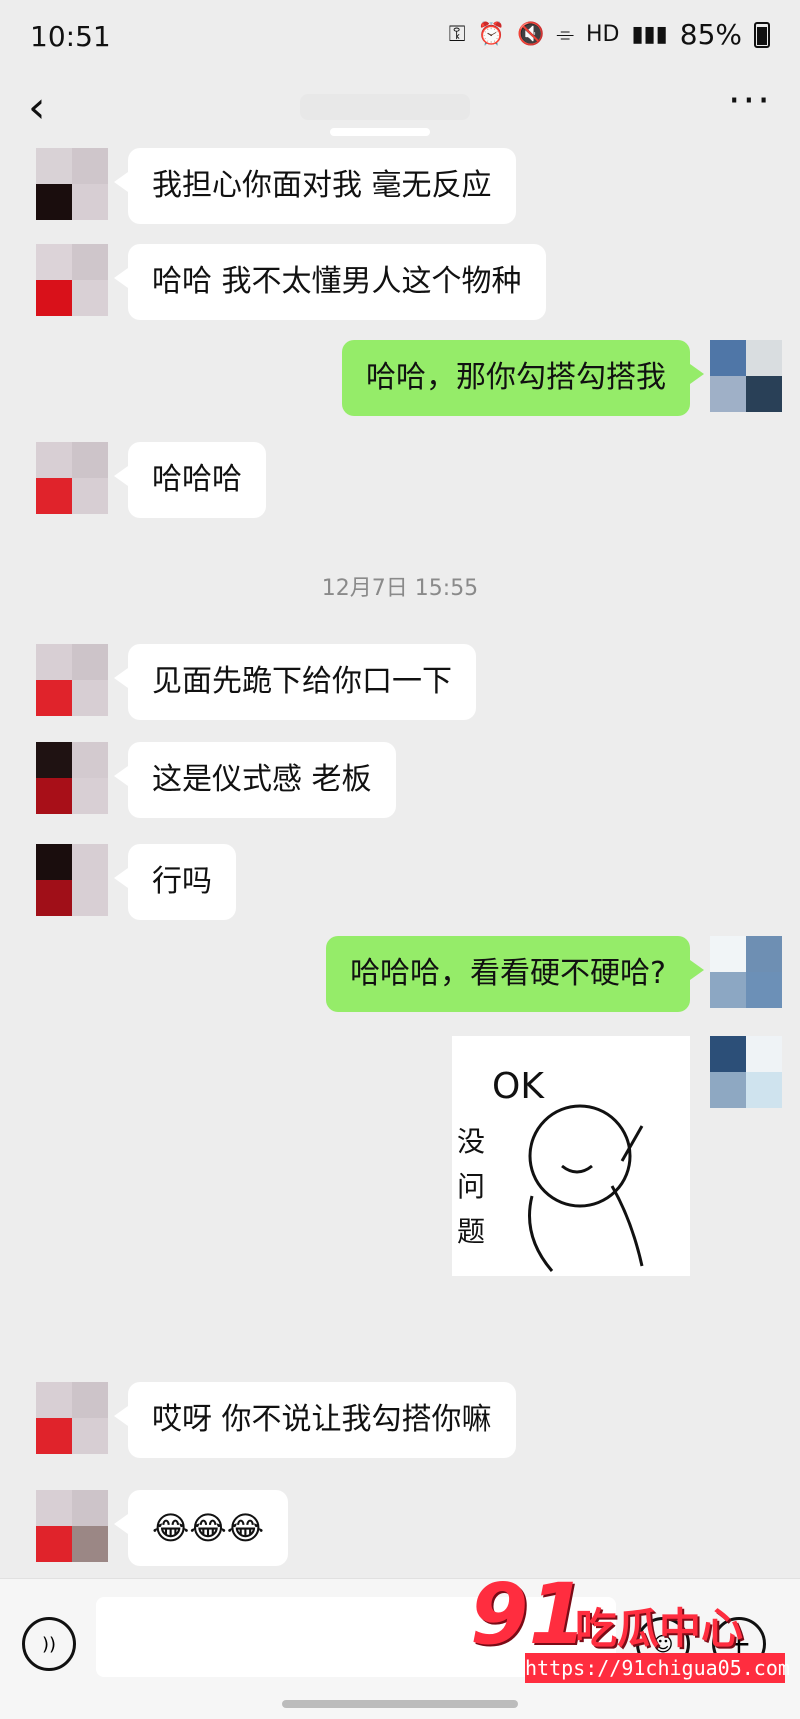  What do you see at coordinates (400, 588) in the screenshot?
I see `timestamp: 12月7日 15:55` at bounding box center [400, 588].